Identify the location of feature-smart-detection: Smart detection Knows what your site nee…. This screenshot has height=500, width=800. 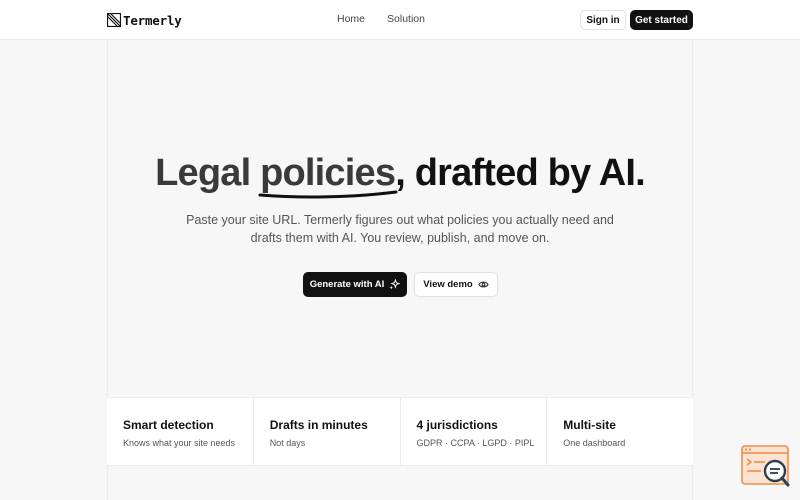
(180, 431).